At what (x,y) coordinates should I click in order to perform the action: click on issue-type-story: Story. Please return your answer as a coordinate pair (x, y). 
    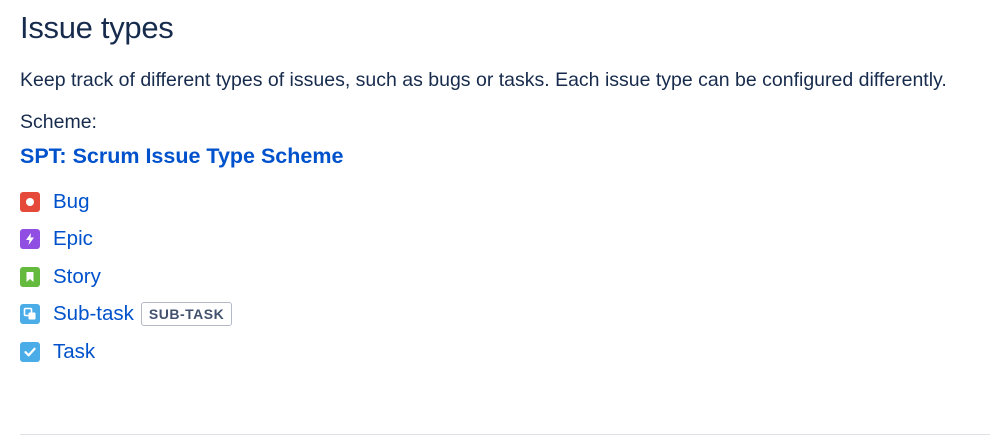
    Looking at the image, I should click on (500, 277).